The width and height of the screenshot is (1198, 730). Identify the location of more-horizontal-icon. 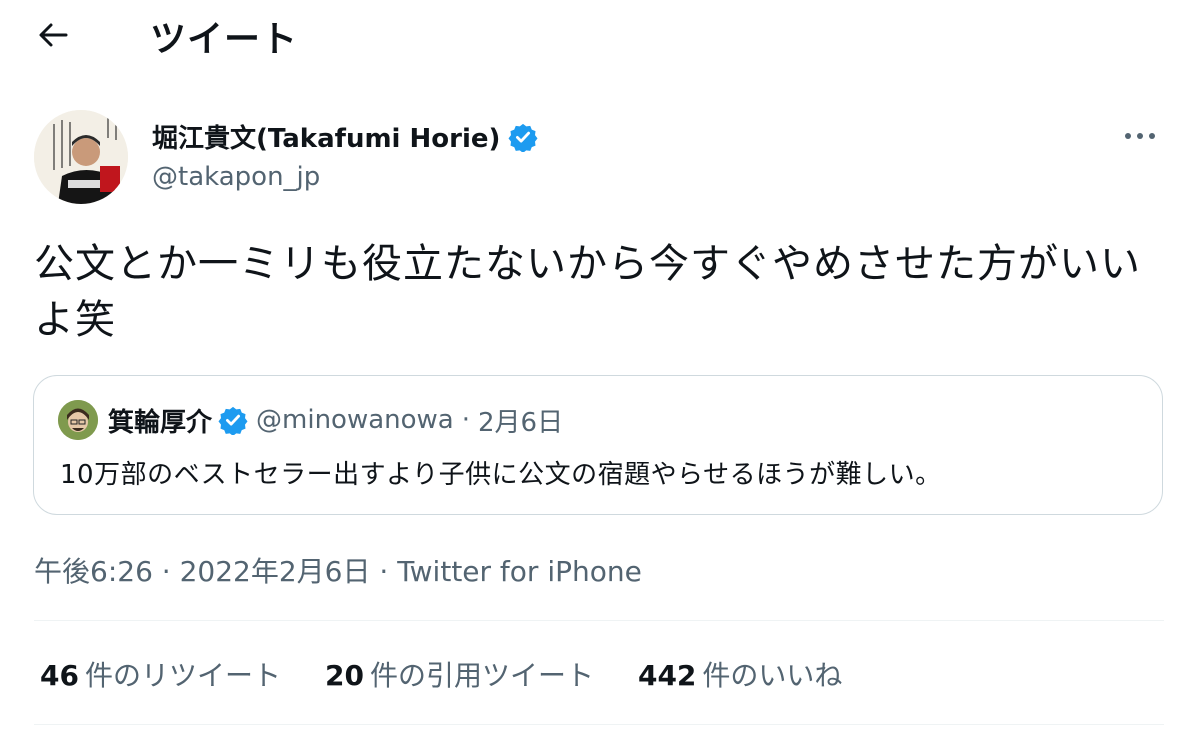
(1140, 136).